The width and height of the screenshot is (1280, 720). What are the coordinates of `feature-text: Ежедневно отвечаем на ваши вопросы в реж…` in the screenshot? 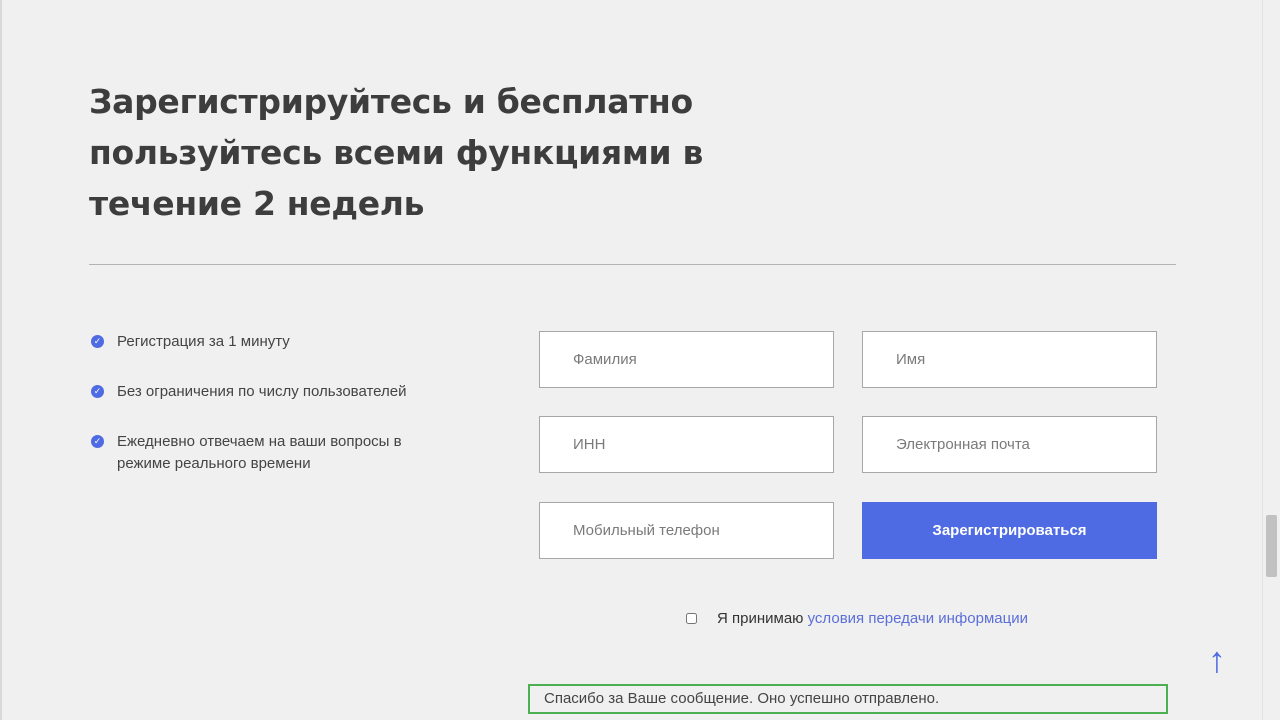 It's located at (259, 452).